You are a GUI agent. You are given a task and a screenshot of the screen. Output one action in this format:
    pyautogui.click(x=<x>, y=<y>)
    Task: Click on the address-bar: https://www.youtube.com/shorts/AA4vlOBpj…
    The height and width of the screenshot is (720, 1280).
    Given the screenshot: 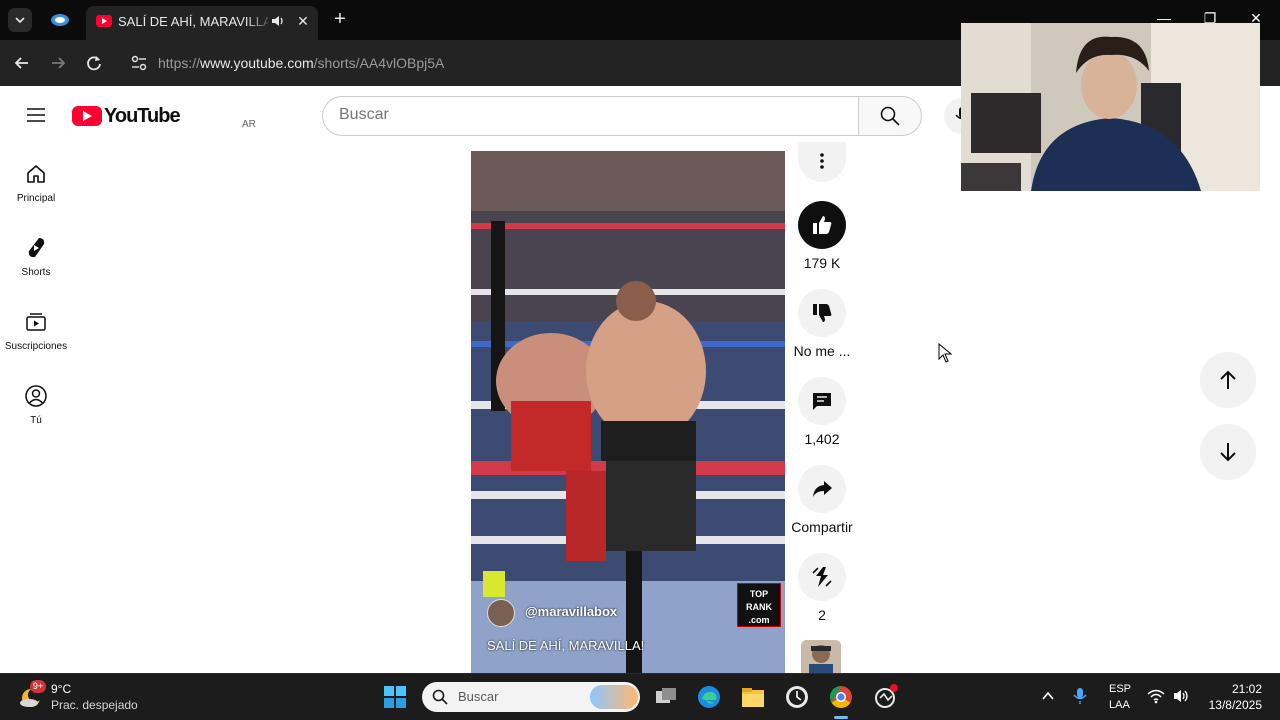 What is the action you would take?
    pyautogui.click(x=548, y=63)
    